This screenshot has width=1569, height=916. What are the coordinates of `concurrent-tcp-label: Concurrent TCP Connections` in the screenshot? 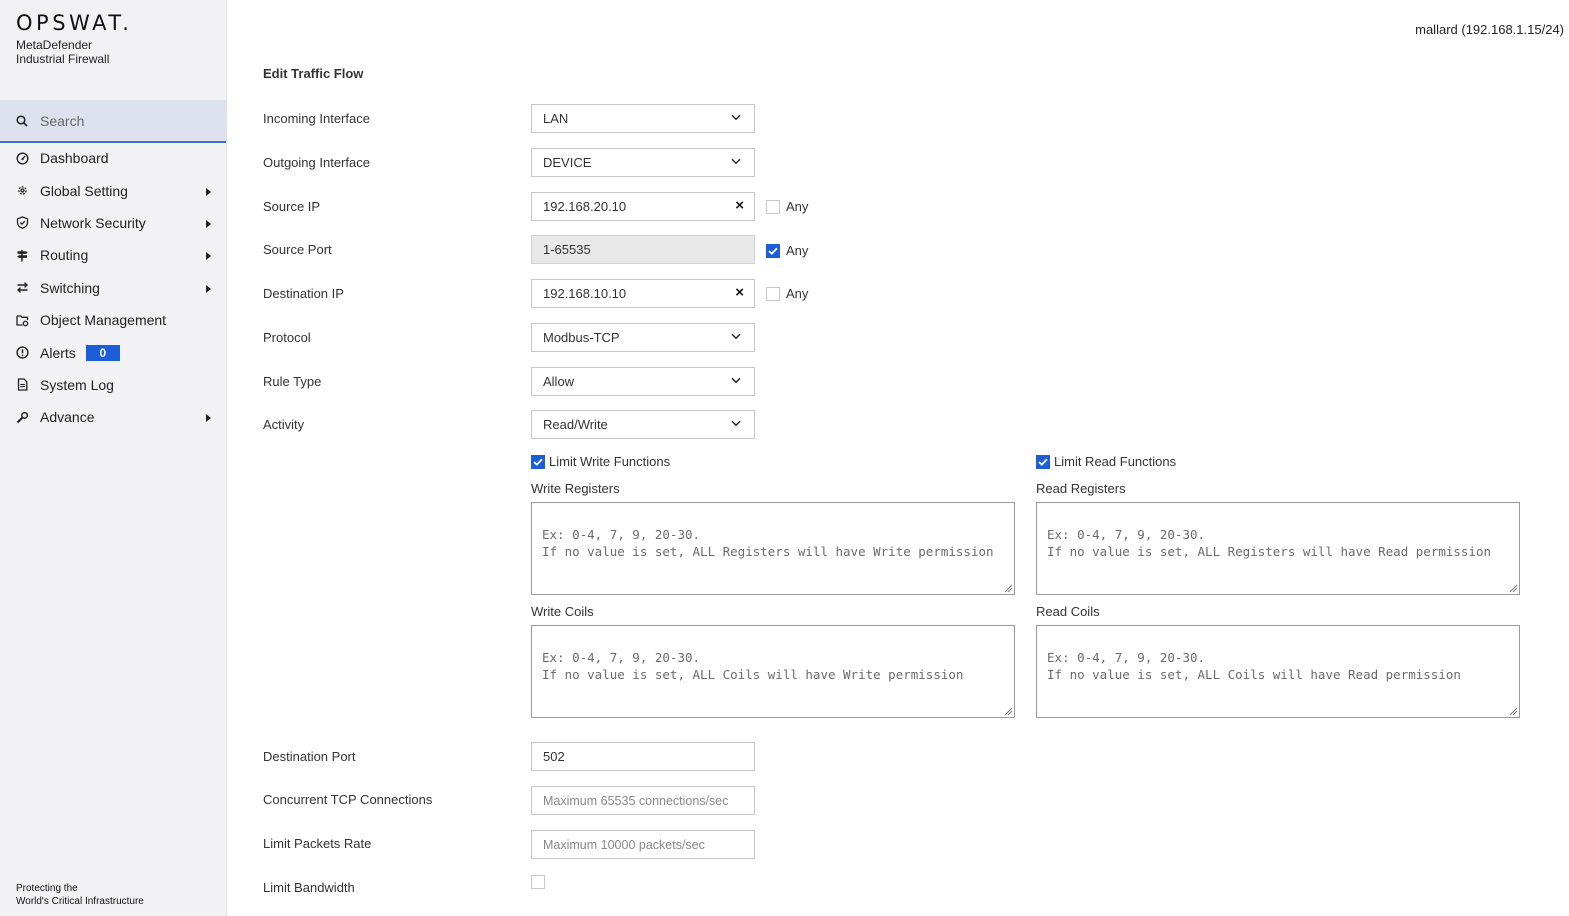 It's located at (348, 799).